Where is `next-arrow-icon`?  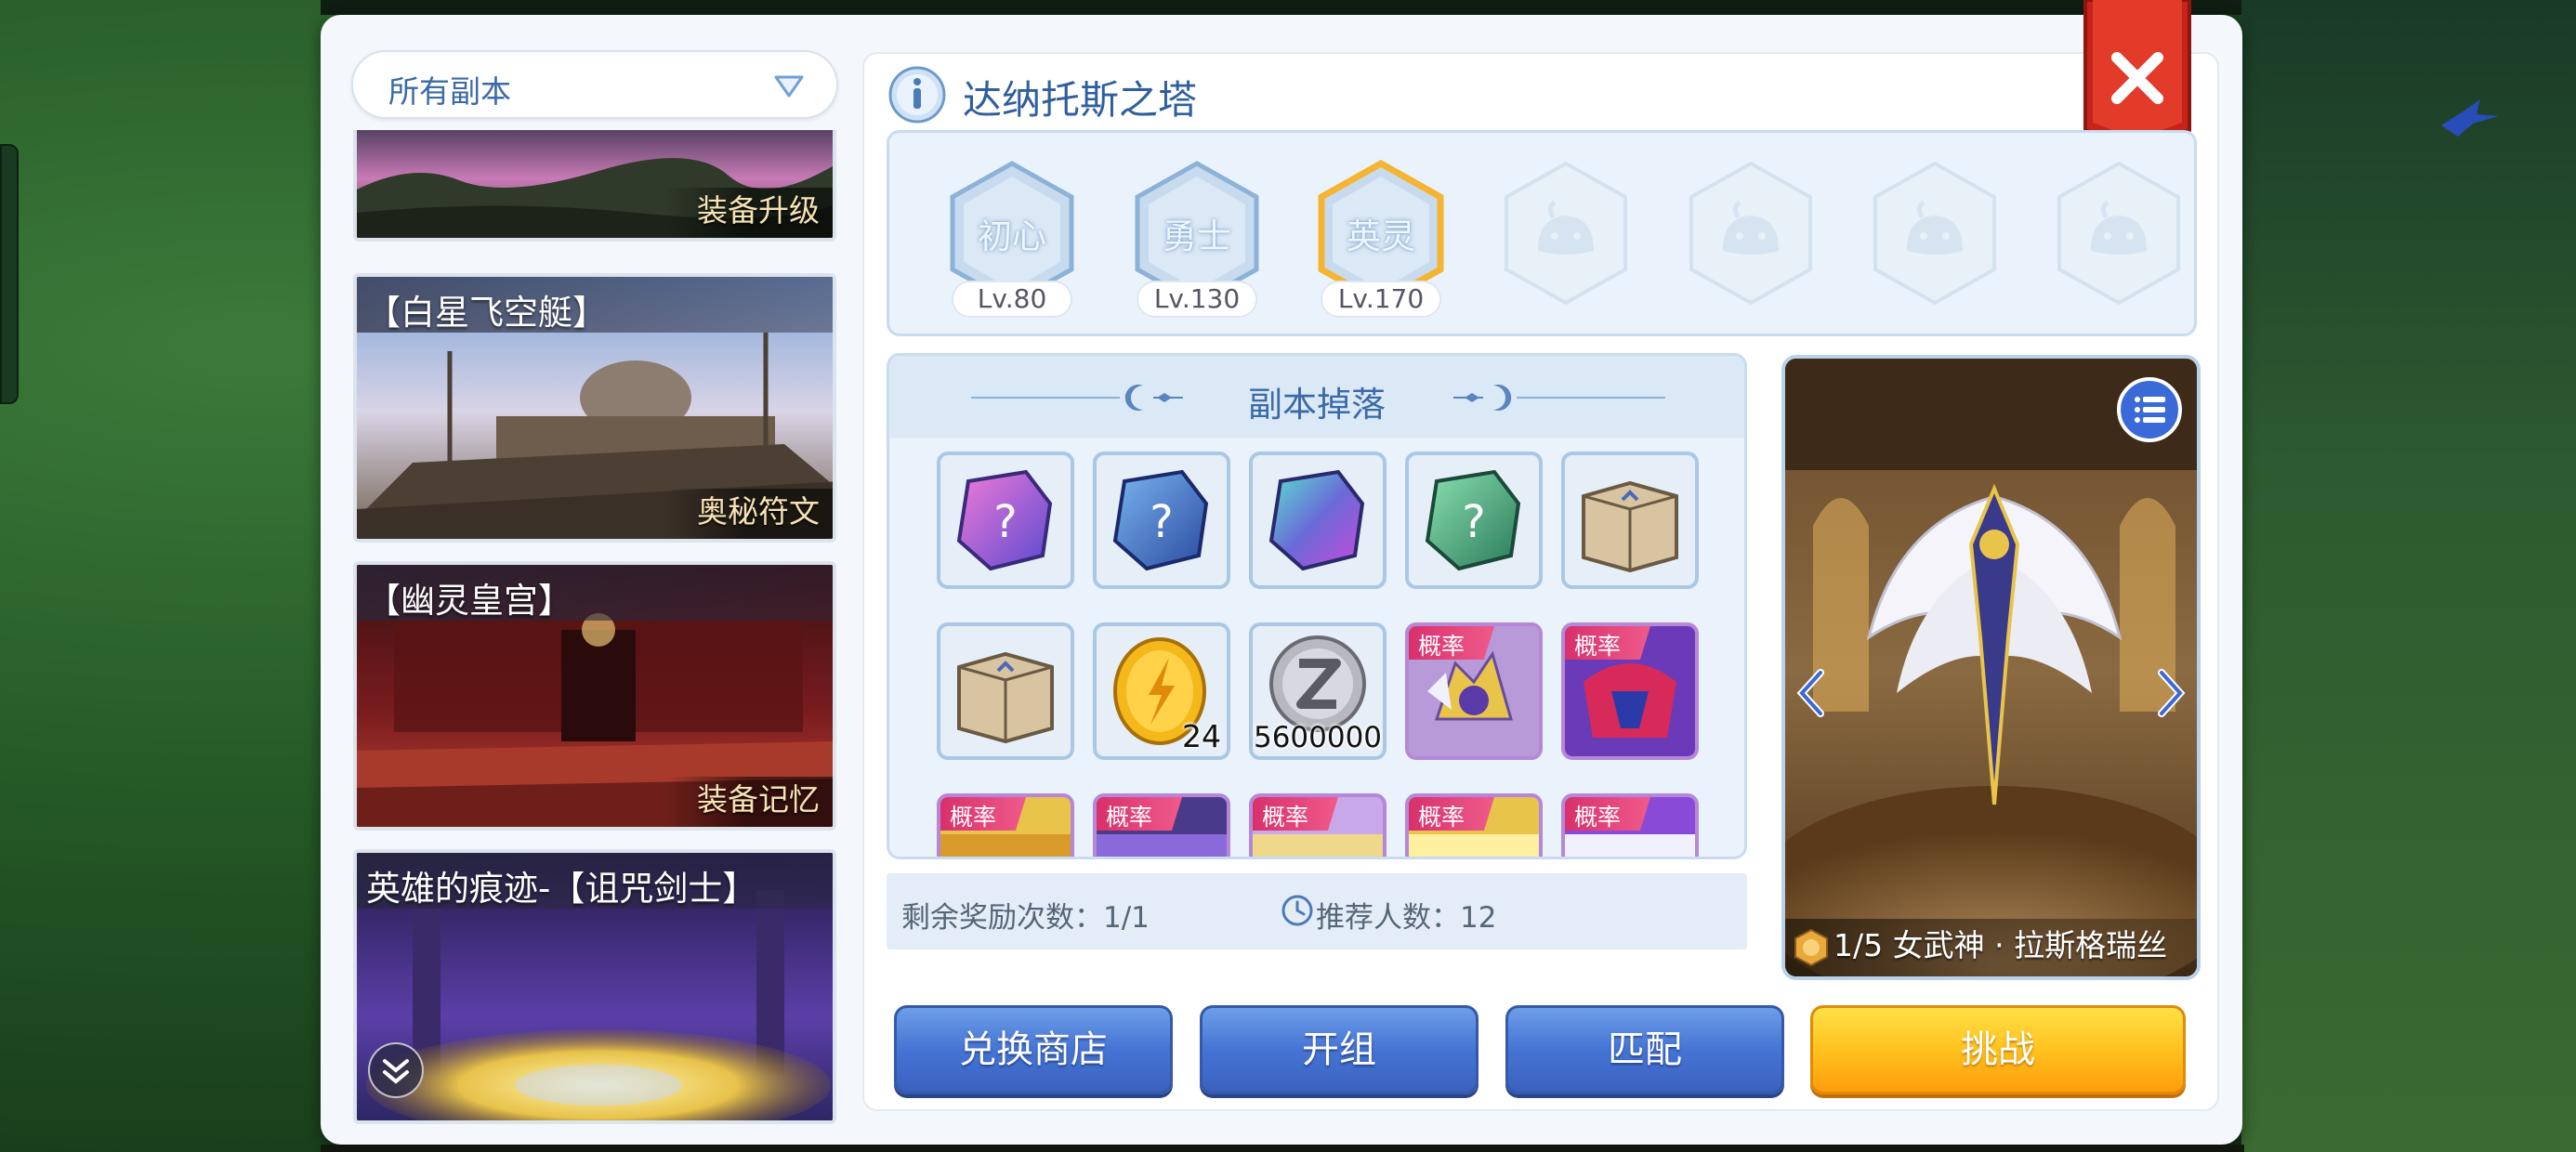 next-arrow-icon is located at coordinates (2170, 693).